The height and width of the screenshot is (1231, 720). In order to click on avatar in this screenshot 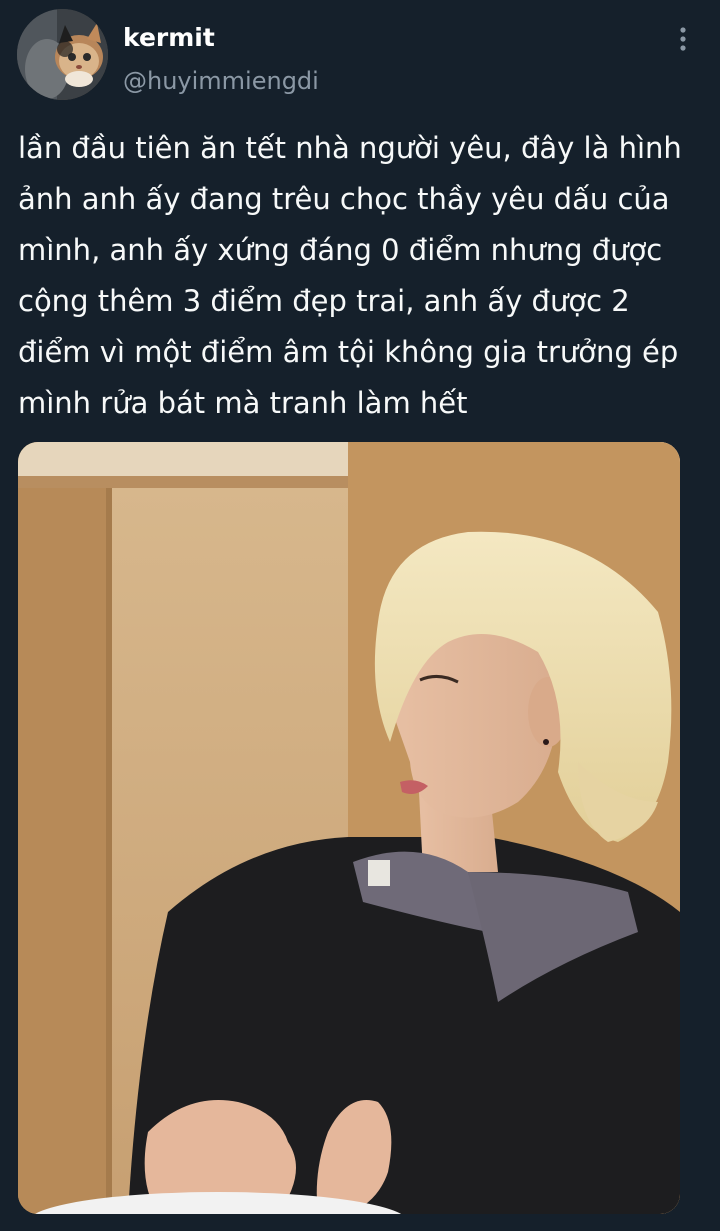, I will do `click(62, 54)`.